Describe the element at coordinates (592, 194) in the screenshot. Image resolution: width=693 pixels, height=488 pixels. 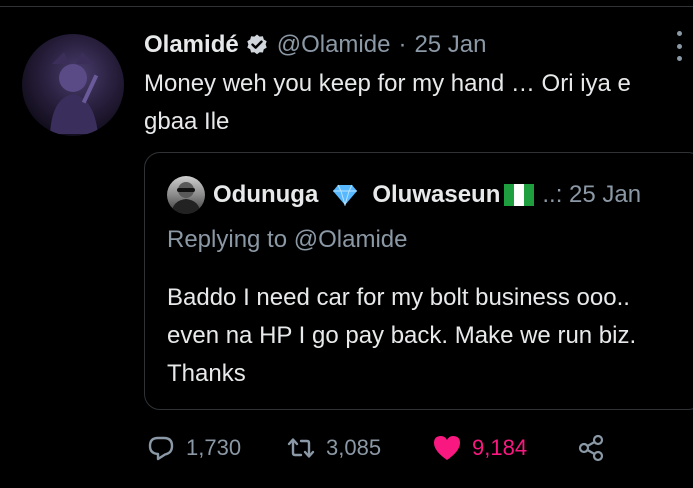
I see `quoted-tweet-meta: ..: 25 Jan` at that location.